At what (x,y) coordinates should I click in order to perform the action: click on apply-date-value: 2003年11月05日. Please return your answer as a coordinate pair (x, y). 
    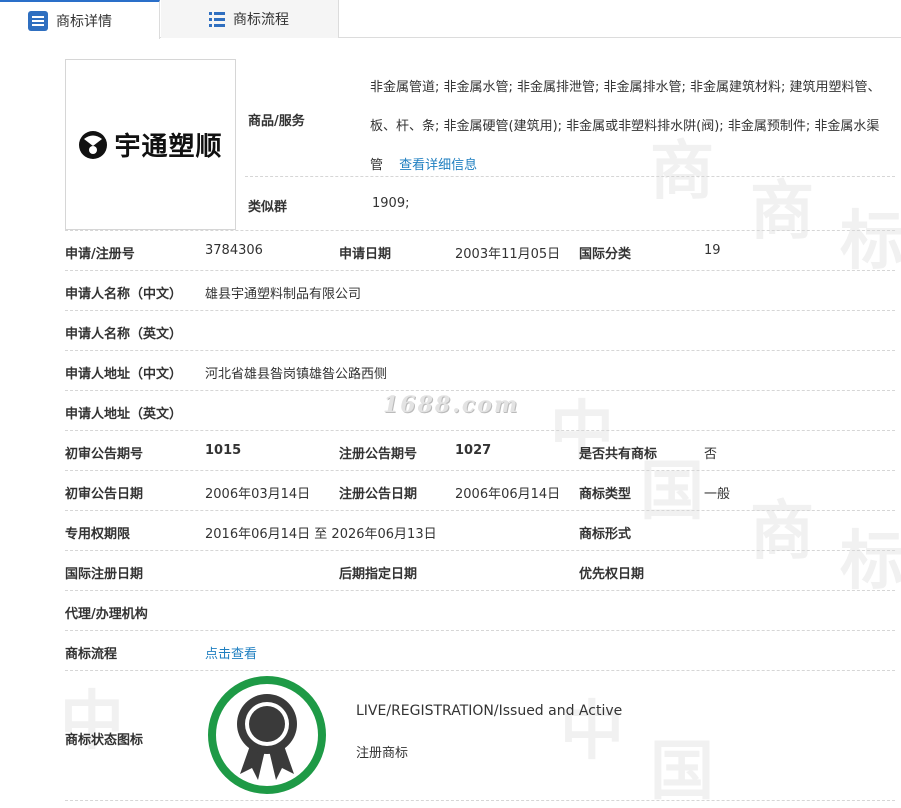
    Looking at the image, I should click on (508, 254).